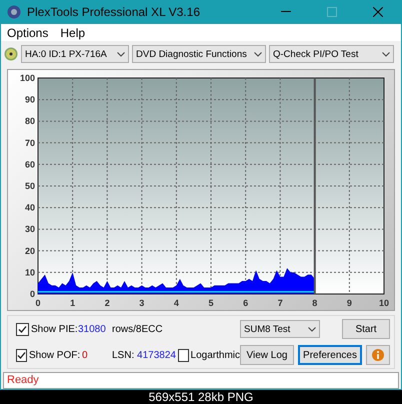 This screenshot has width=402, height=404. I want to click on y-tick-label: 20, so click(29, 251).